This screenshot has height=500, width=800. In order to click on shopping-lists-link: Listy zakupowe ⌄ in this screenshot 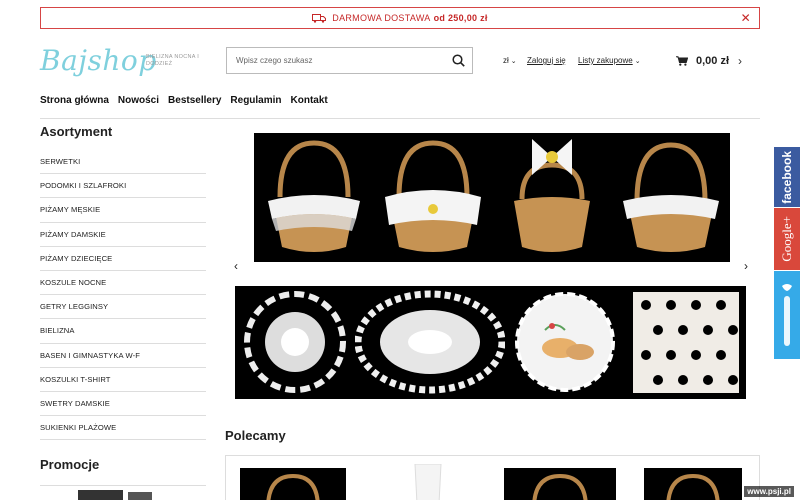, I will do `click(609, 60)`.